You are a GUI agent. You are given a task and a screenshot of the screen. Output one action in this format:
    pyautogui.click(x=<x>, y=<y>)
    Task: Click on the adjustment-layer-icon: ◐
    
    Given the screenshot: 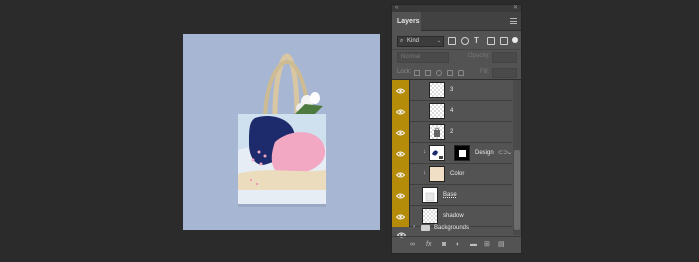 What is the action you would take?
    pyautogui.click(x=458, y=245)
    